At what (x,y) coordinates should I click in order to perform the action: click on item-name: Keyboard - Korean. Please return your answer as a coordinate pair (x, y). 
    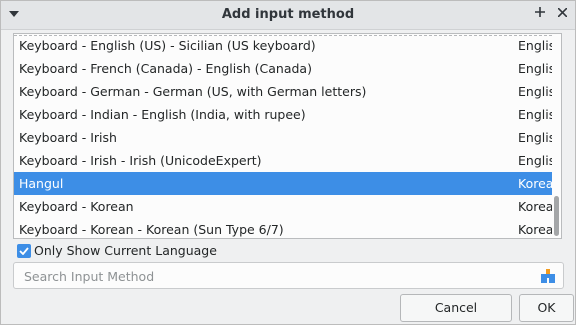
    Looking at the image, I should click on (76, 206).